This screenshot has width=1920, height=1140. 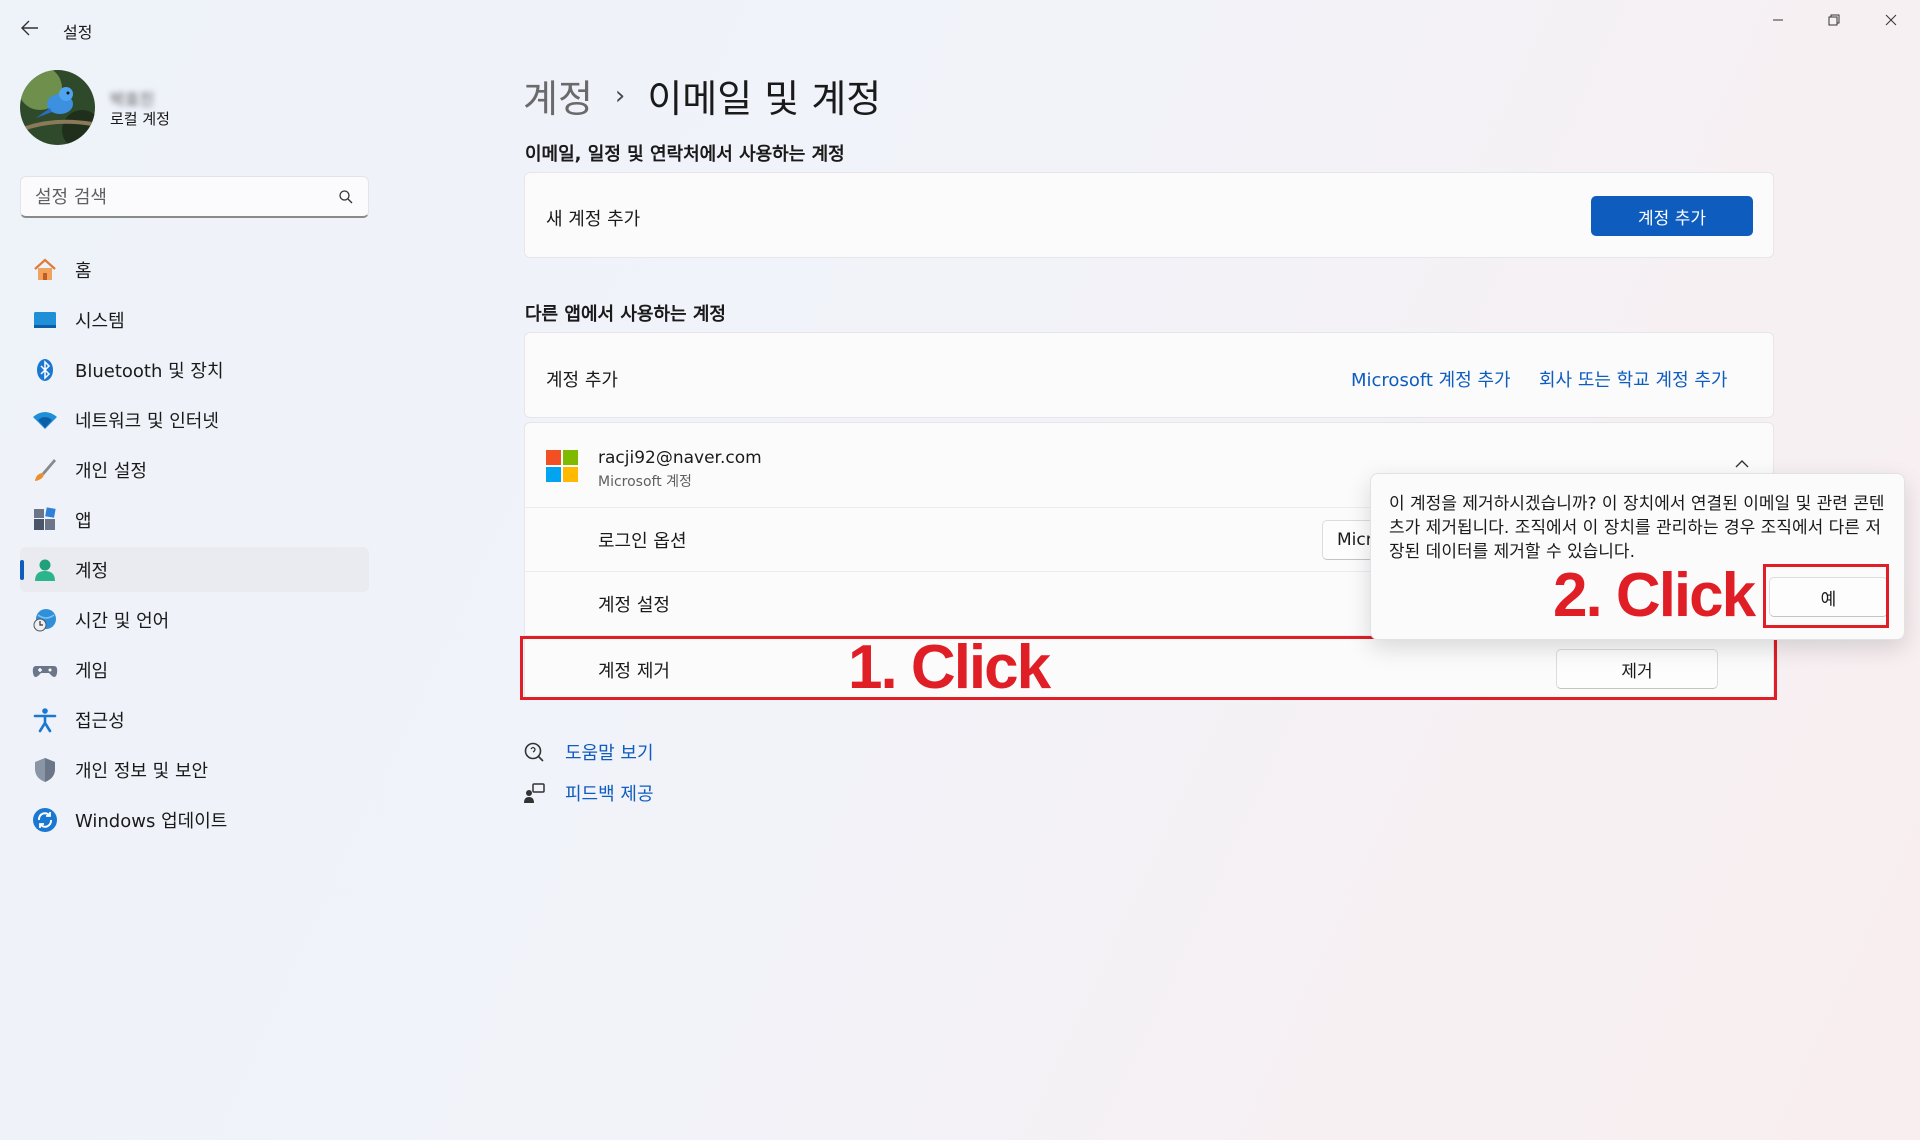 I want to click on sidebar-item-label: 개인 정보 및 보안, so click(x=142, y=771).